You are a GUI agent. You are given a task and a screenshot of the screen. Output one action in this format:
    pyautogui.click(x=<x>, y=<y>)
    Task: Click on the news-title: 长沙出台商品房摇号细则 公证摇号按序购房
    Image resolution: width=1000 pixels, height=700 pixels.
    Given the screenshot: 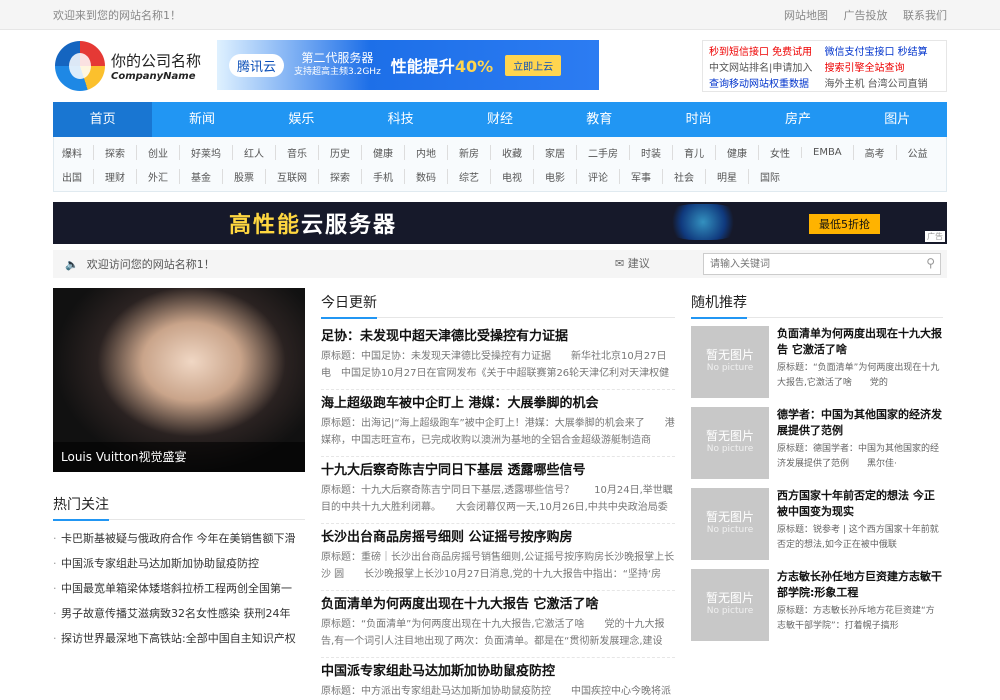 What is the action you would take?
    pyautogui.click(x=498, y=538)
    